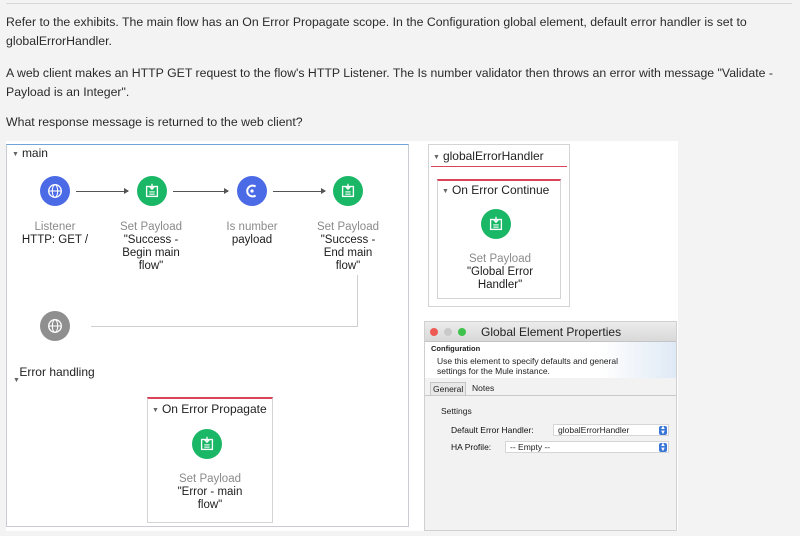 The image size is (800, 536). Describe the element at coordinates (500, 272) in the screenshot. I see `set-payload-global-label: Set Payload "Global Error Handler"` at that location.